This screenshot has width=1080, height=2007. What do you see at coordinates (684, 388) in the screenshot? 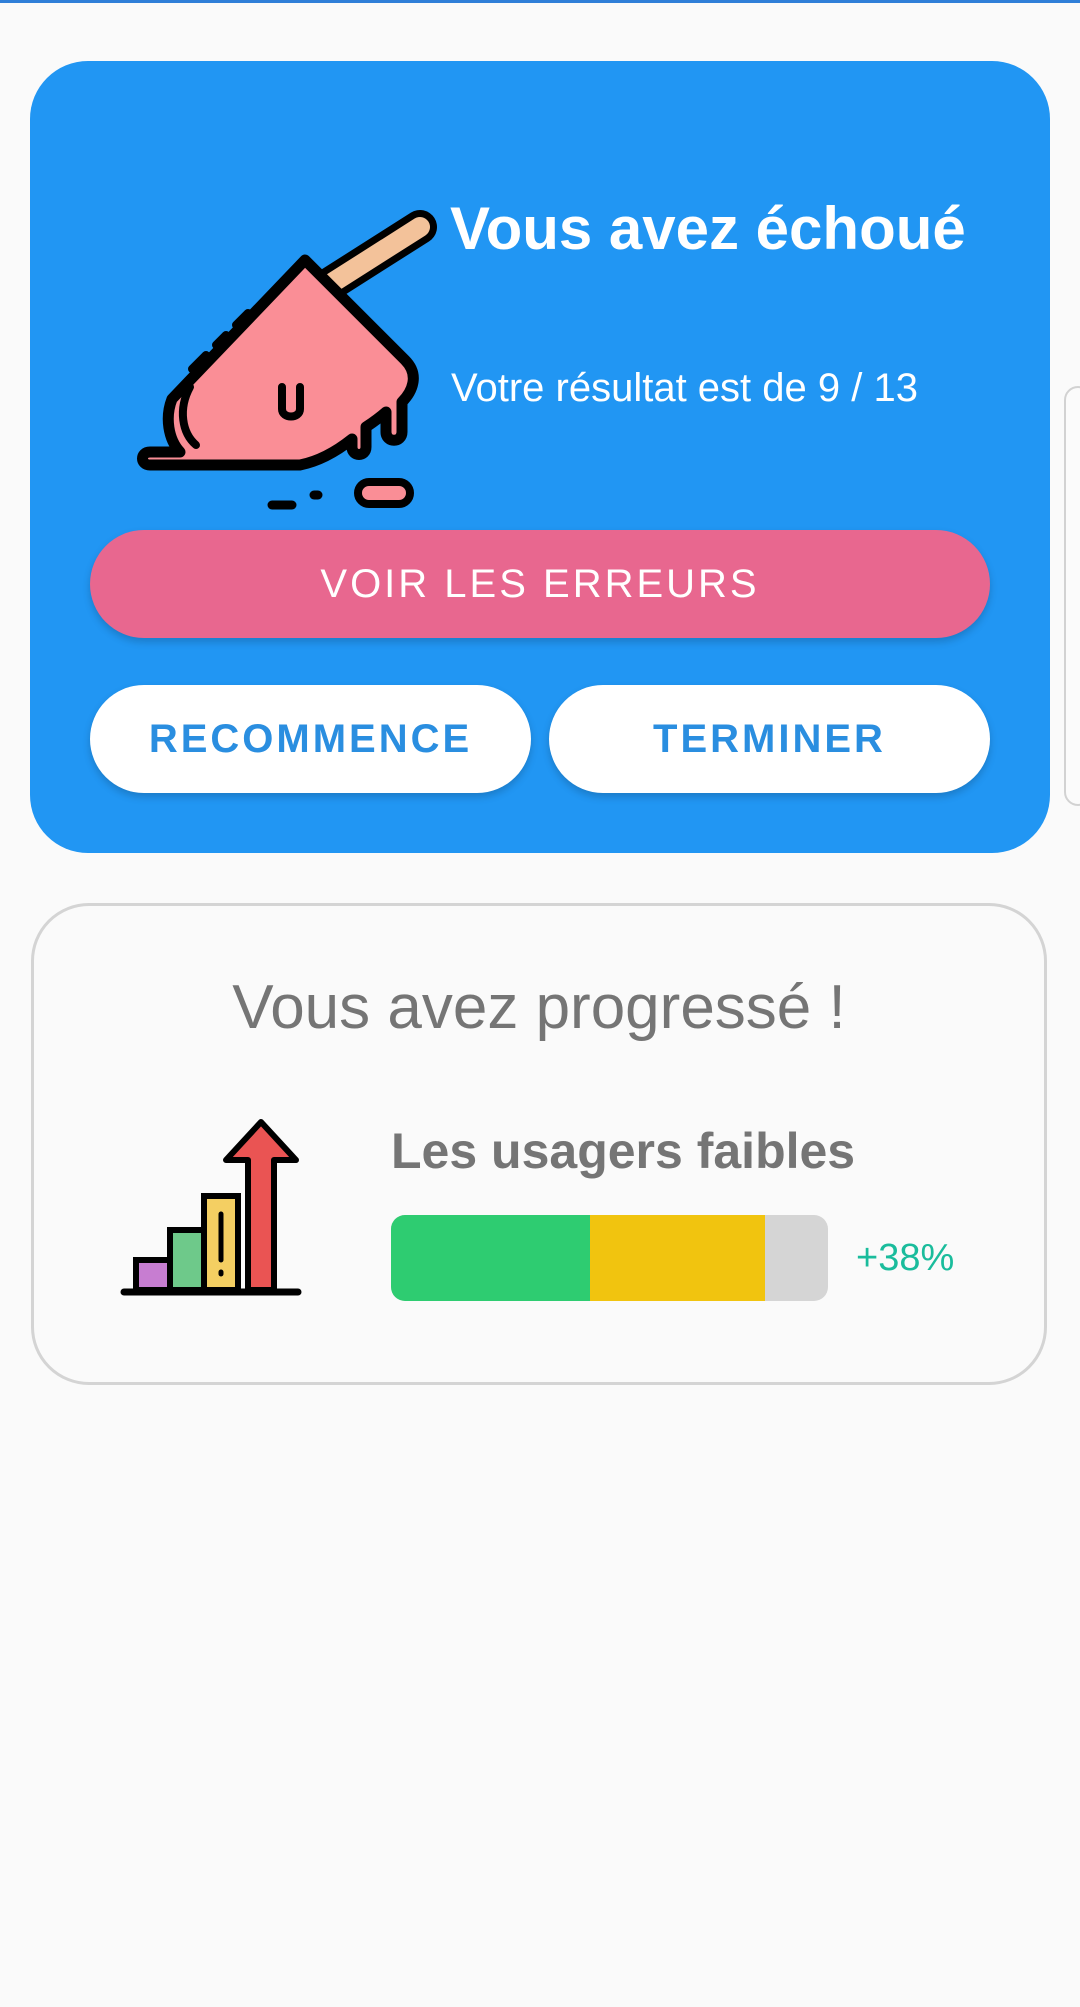
I see `result-score: Votre résultat est de 9 / 13` at bounding box center [684, 388].